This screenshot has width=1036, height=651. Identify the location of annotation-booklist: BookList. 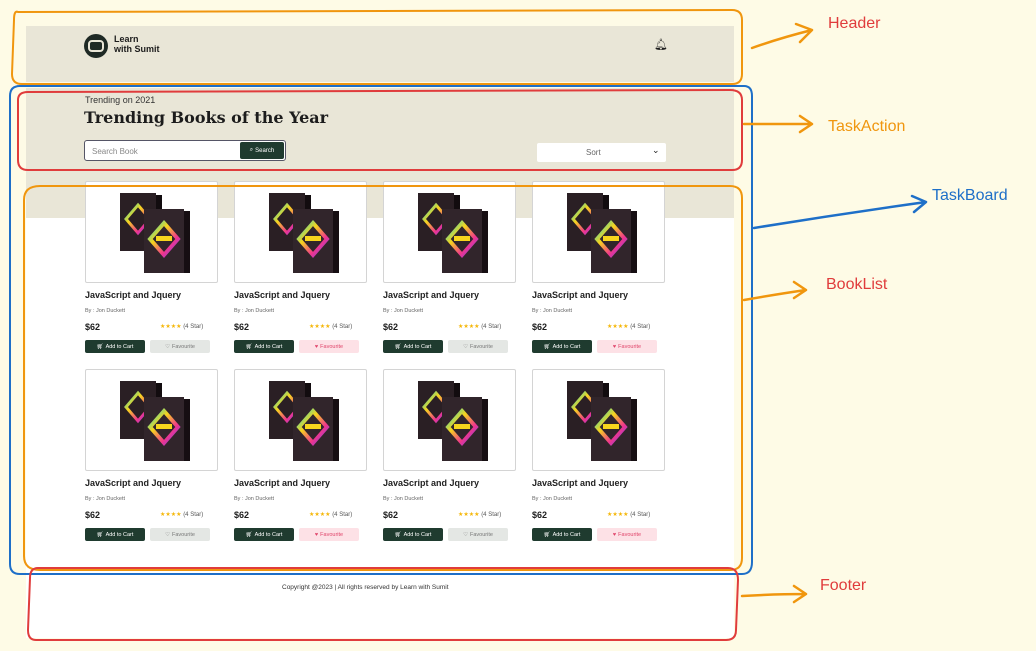
(857, 284).